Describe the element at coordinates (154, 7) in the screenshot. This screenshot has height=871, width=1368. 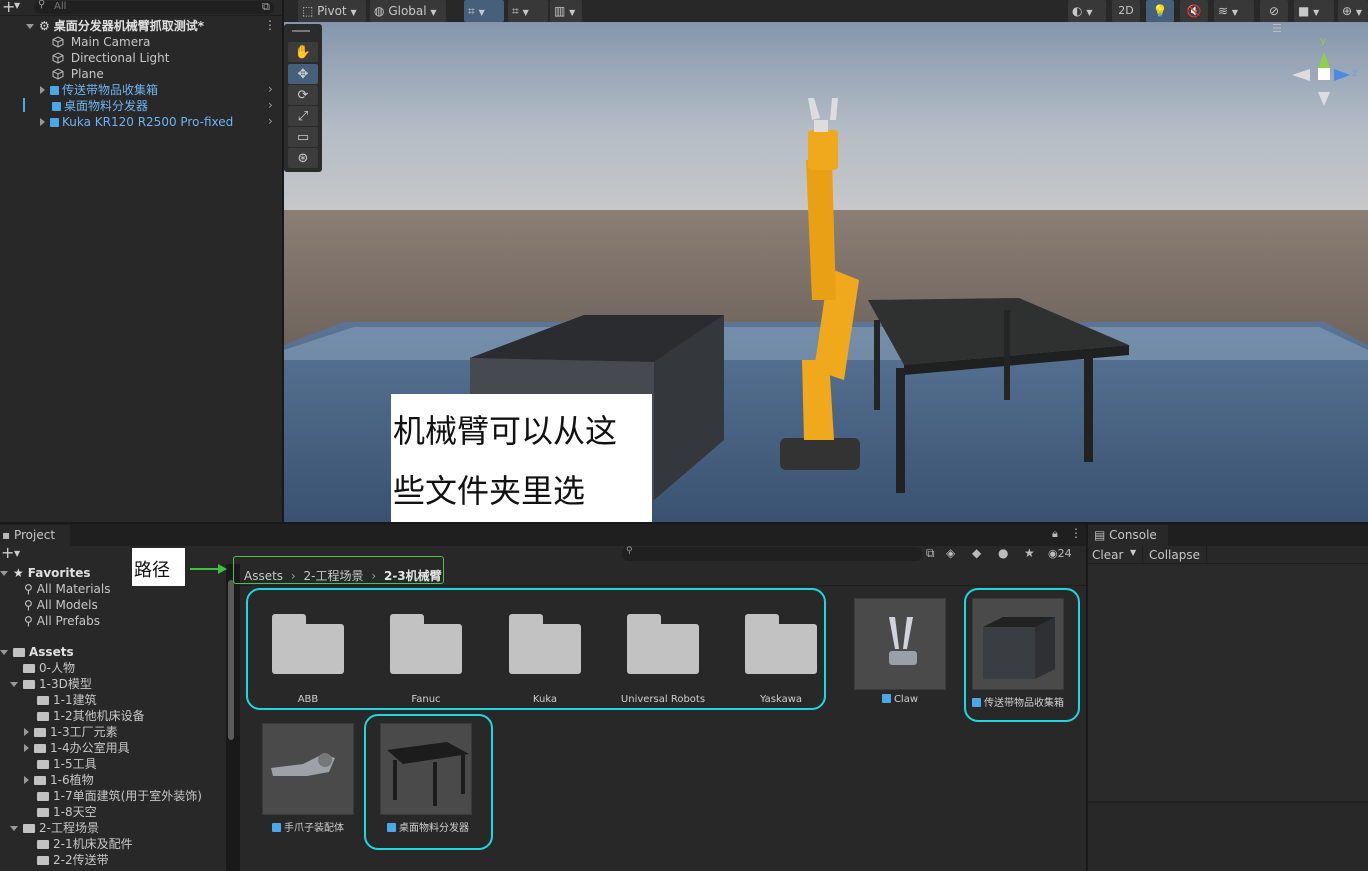
I see `hierarchy-search-input: ⚲ All` at that location.